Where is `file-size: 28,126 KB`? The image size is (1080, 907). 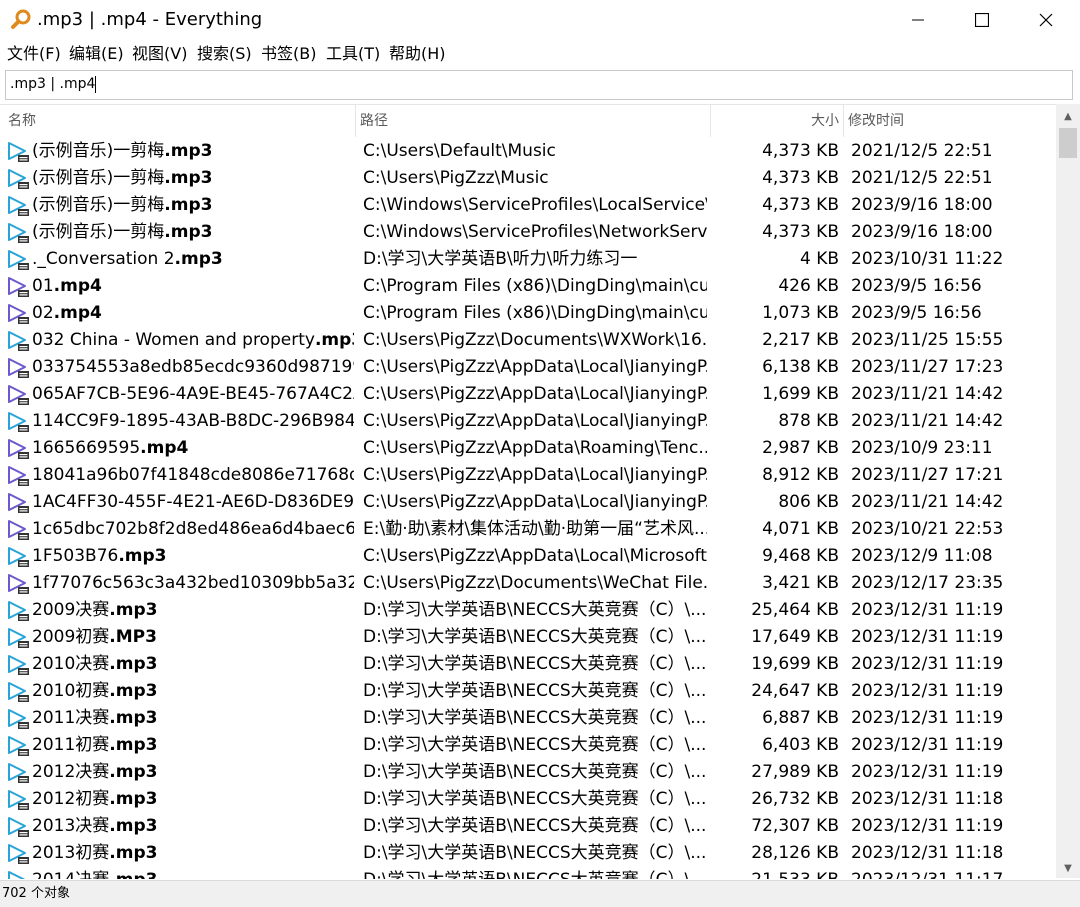
file-size: 28,126 KB is located at coordinates (795, 853).